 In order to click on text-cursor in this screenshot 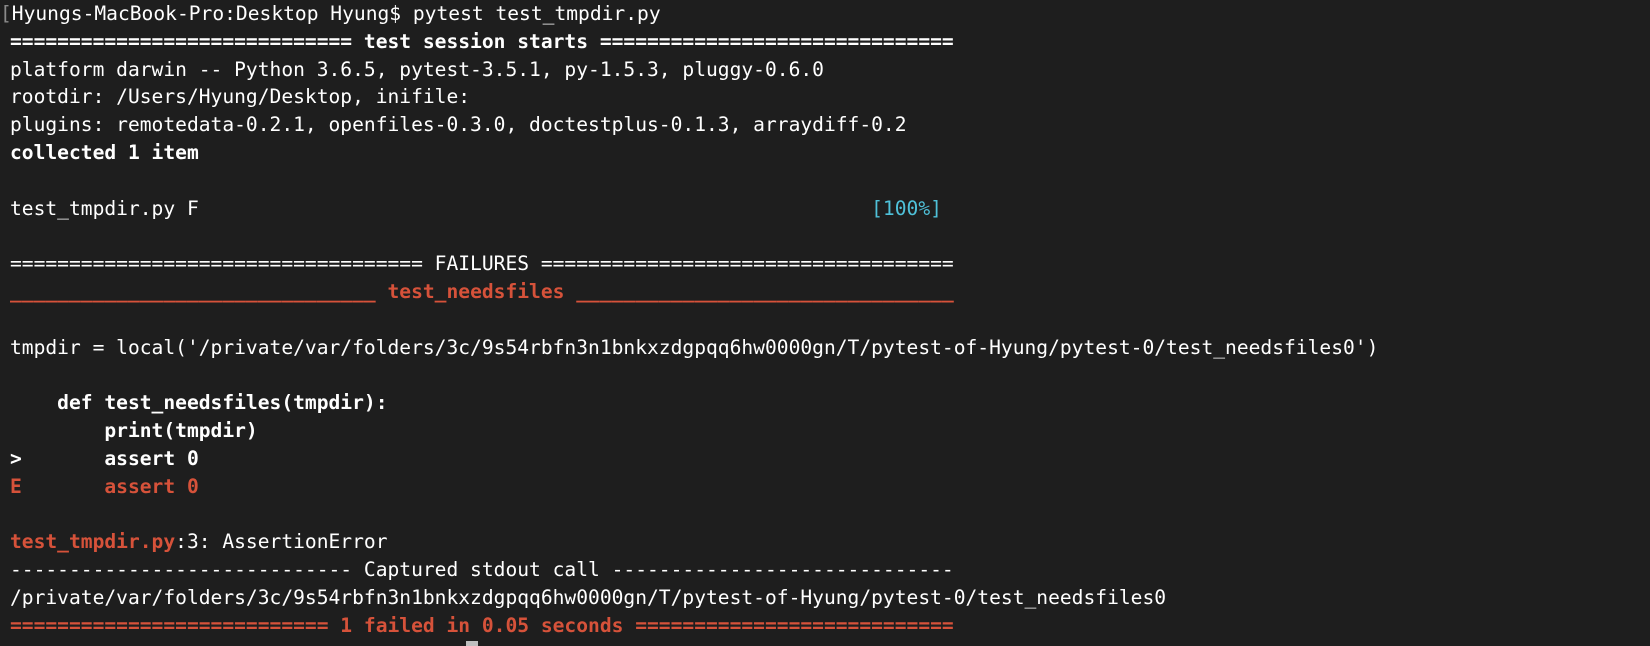, I will do `click(472, 643)`.